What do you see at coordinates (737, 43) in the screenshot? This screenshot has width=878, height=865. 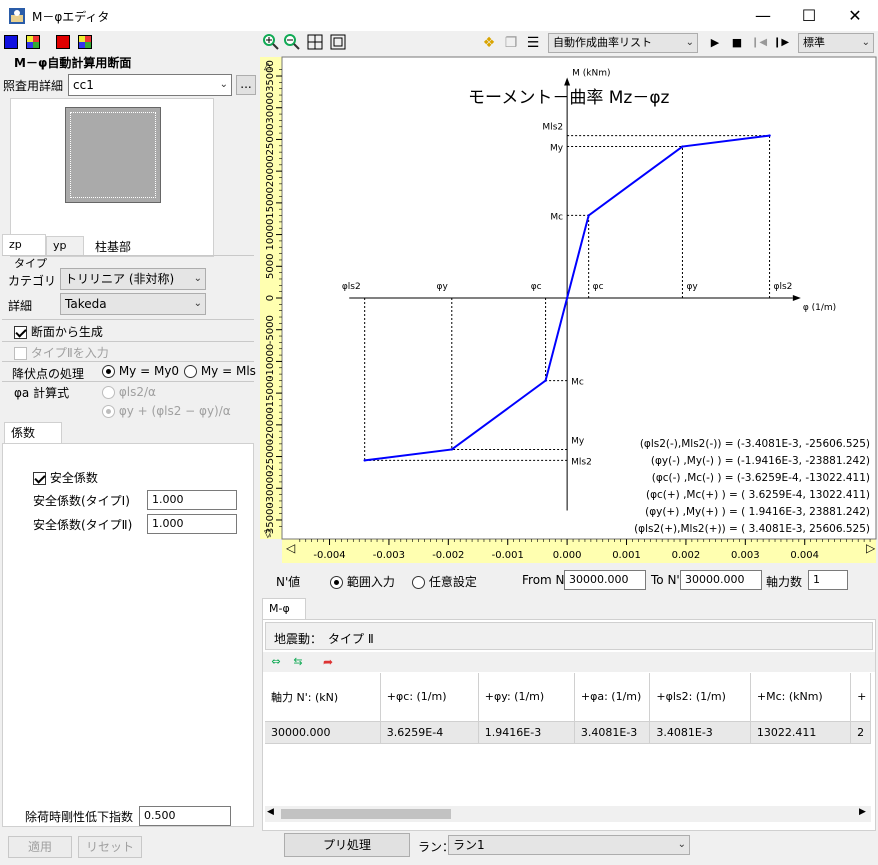 I see `stop-icon: ■` at bounding box center [737, 43].